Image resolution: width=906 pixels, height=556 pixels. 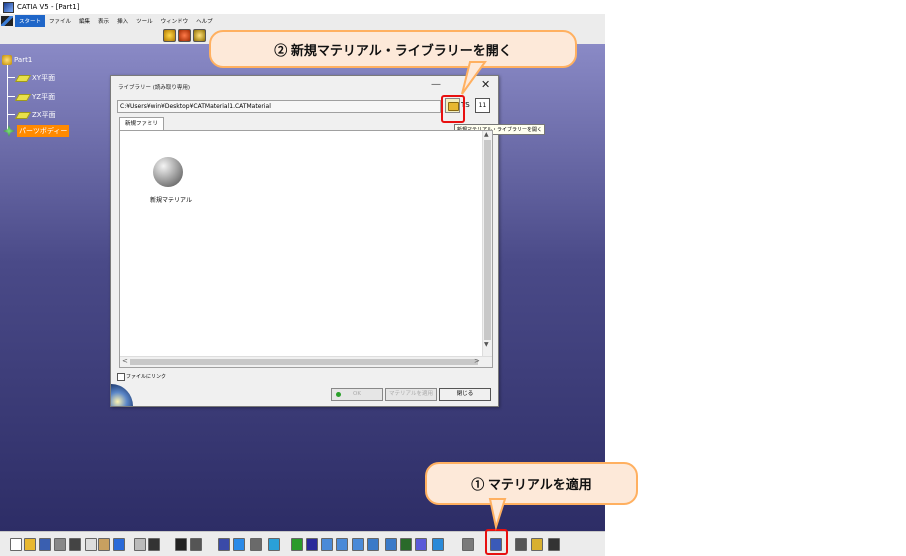 I want to click on comment-icon, so click(x=196, y=544).